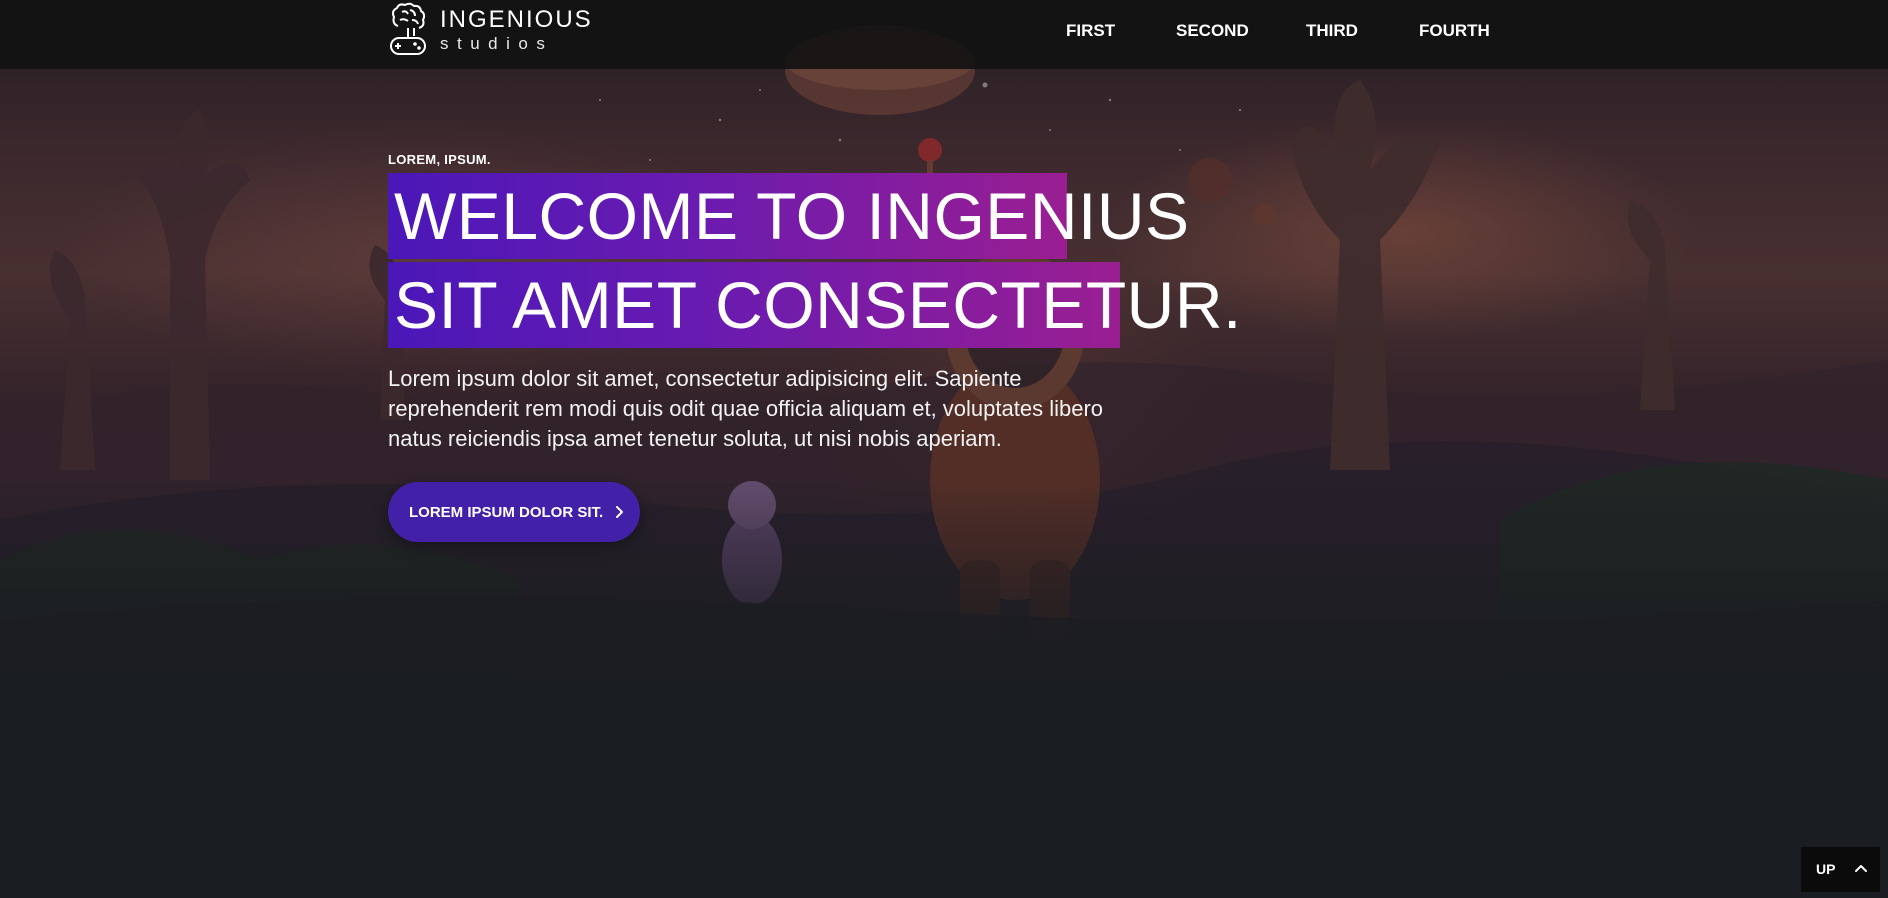 The height and width of the screenshot is (898, 1888). I want to click on brain-gamepad-icon, so click(408, 28).